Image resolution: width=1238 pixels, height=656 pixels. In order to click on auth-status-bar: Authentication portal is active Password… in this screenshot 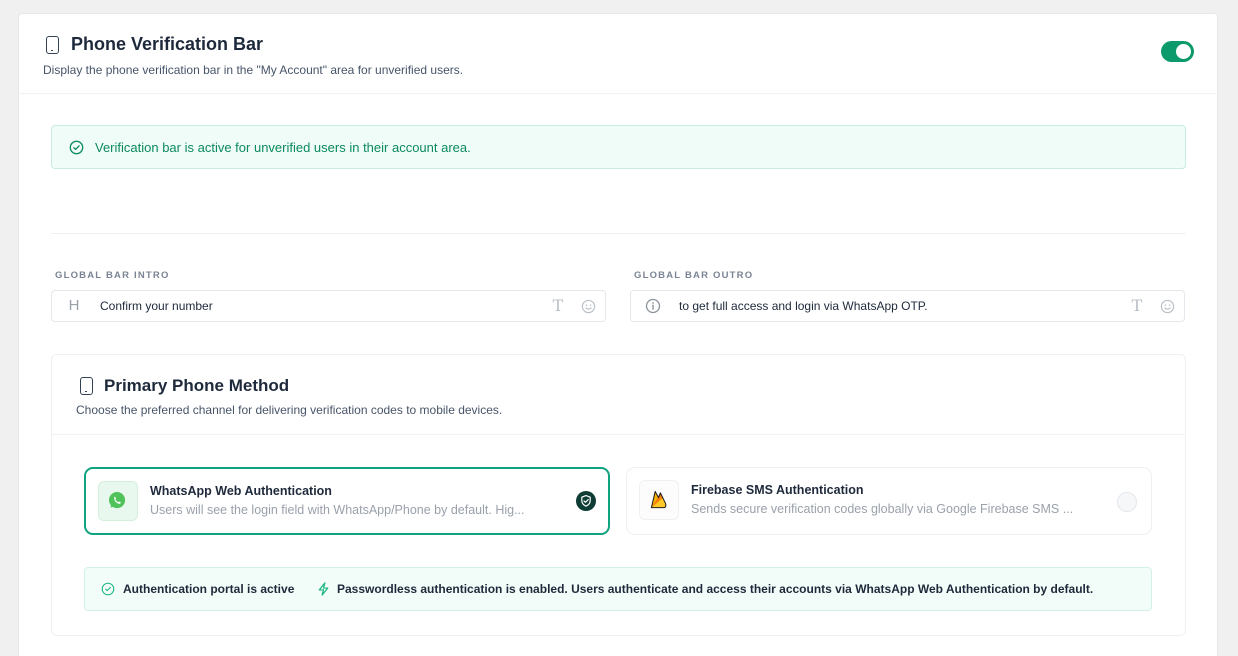, I will do `click(618, 589)`.